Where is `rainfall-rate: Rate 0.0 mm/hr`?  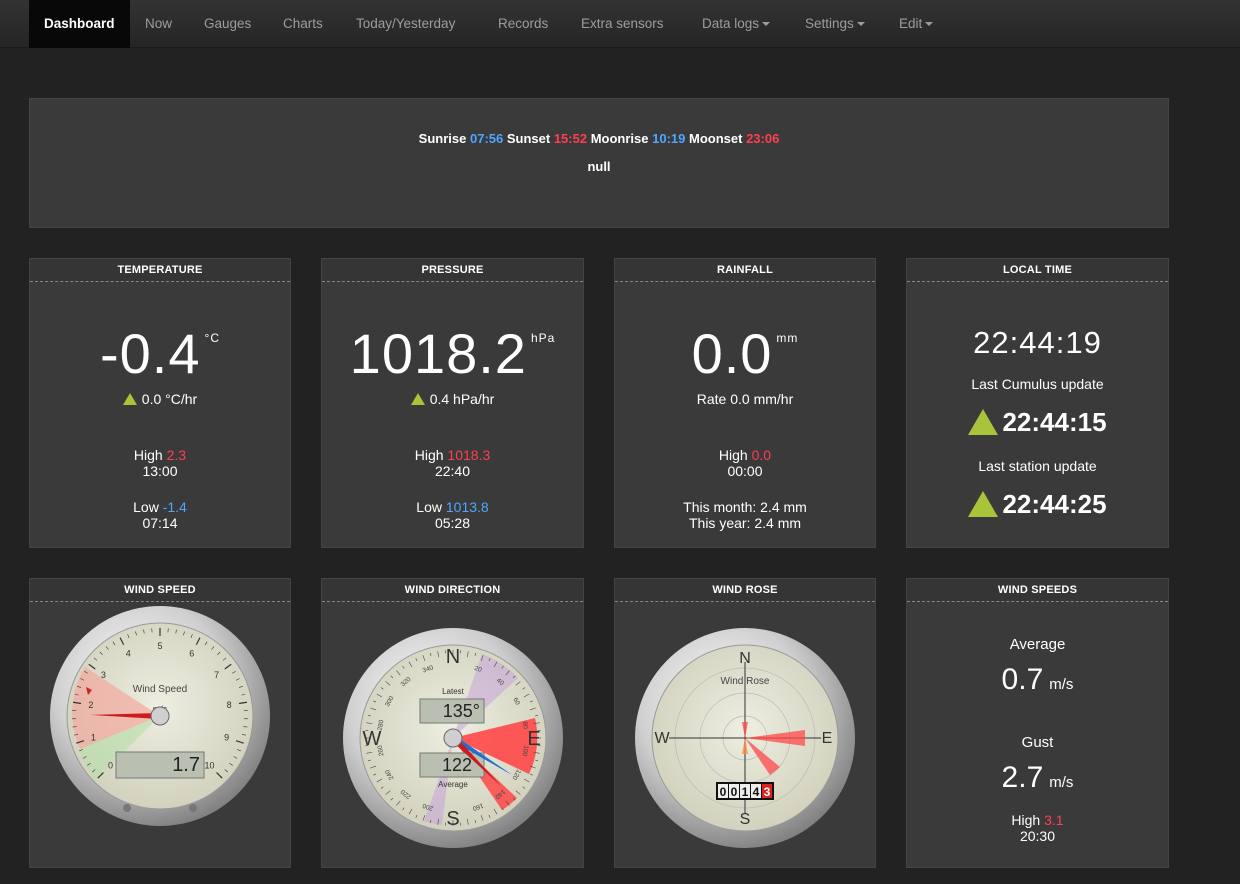 rainfall-rate: Rate 0.0 mm/hr is located at coordinates (745, 399).